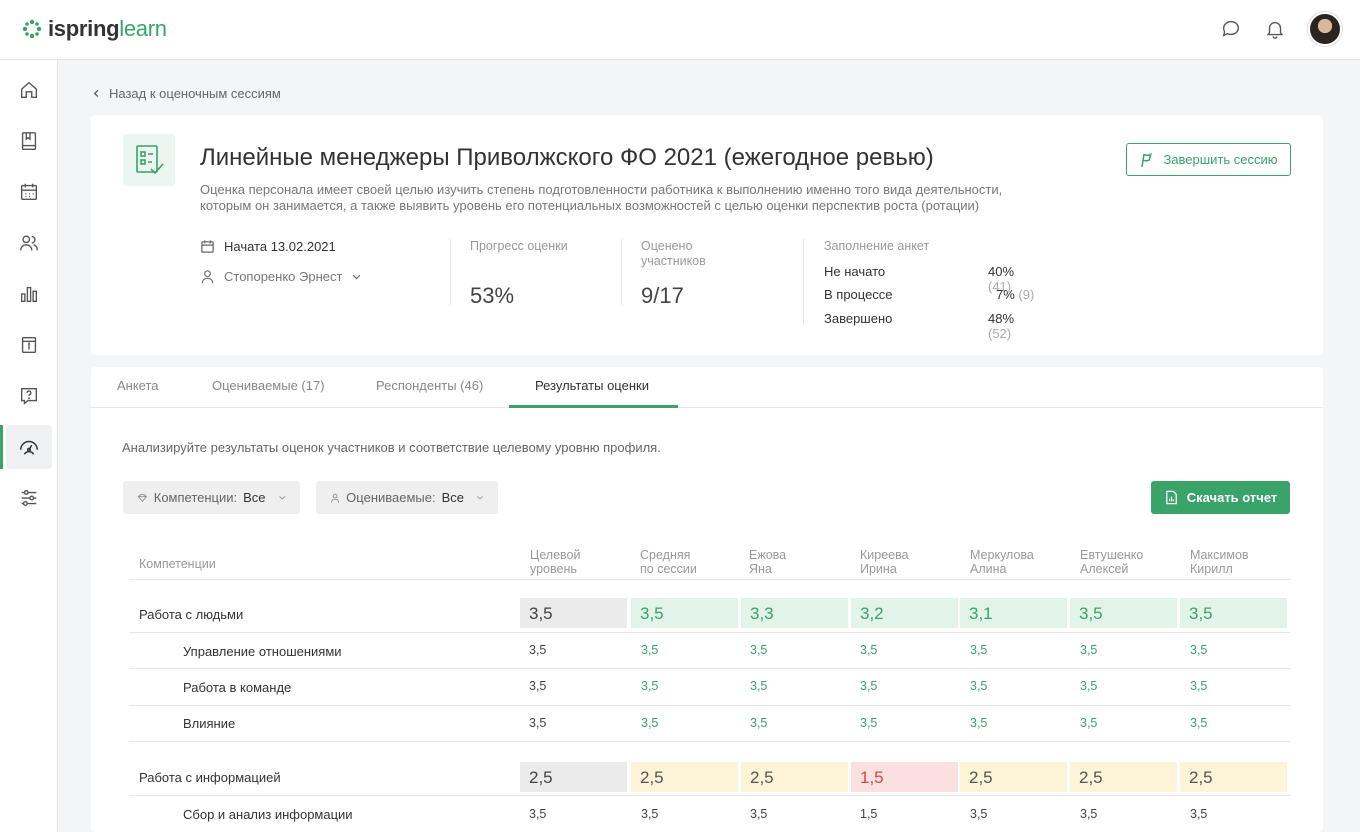 The width and height of the screenshot is (1360, 832). What do you see at coordinates (1325, 29) in the screenshot?
I see `user-avatar` at bounding box center [1325, 29].